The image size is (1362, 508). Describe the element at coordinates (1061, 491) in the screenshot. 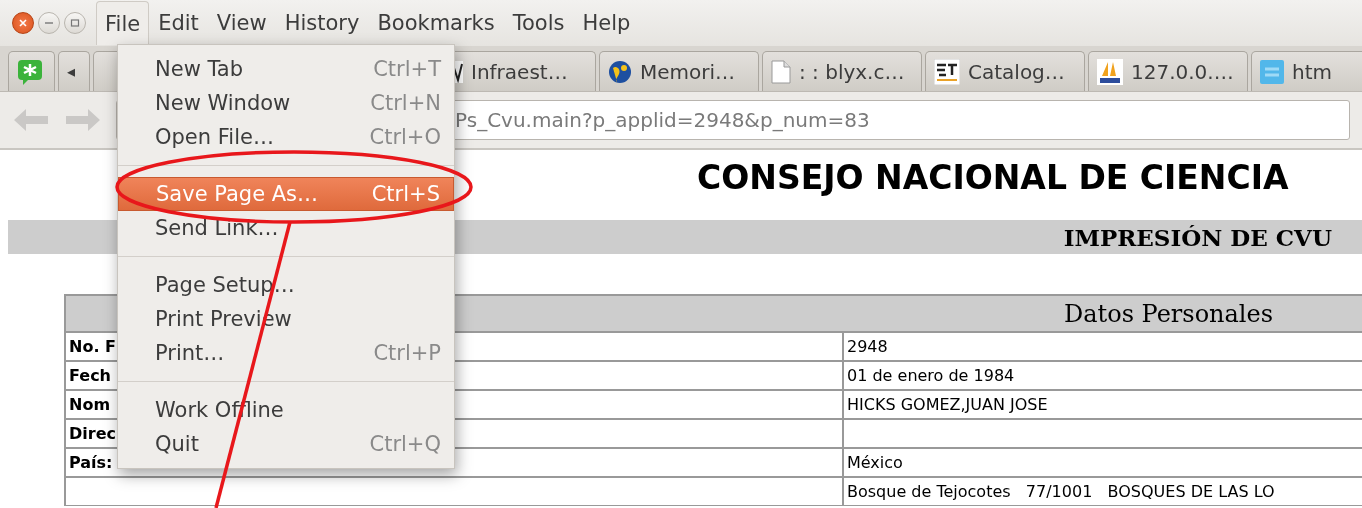

I see `field-value: Bosque de Tejocotes 77/1001 BOSQUES DE LAS LO` at that location.